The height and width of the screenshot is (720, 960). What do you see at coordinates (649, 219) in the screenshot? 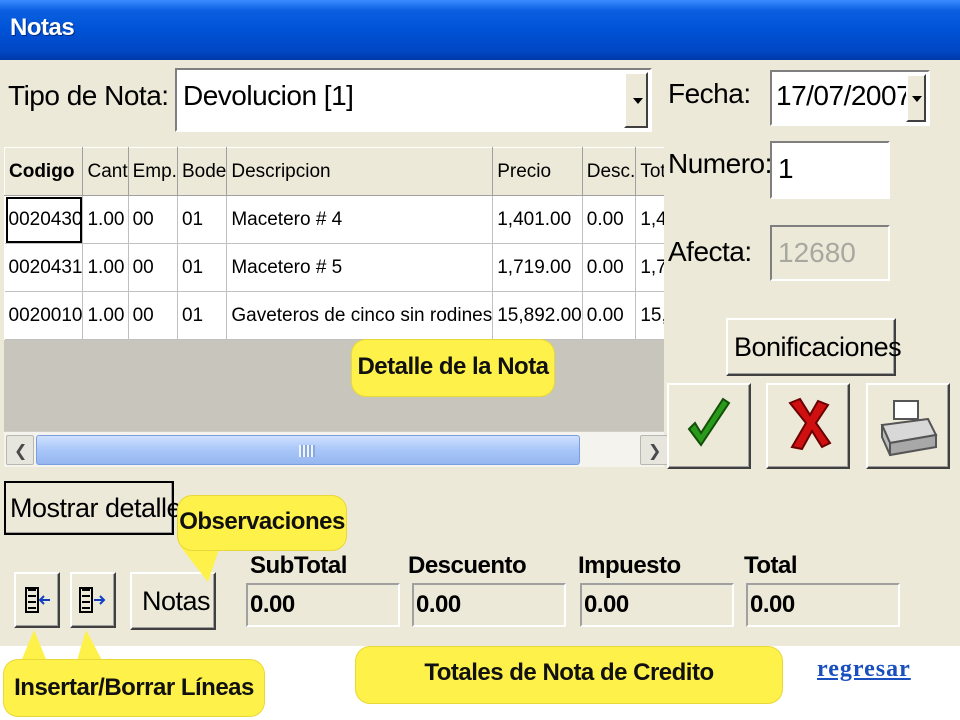
I see `cell-total: 1,401` at bounding box center [649, 219].